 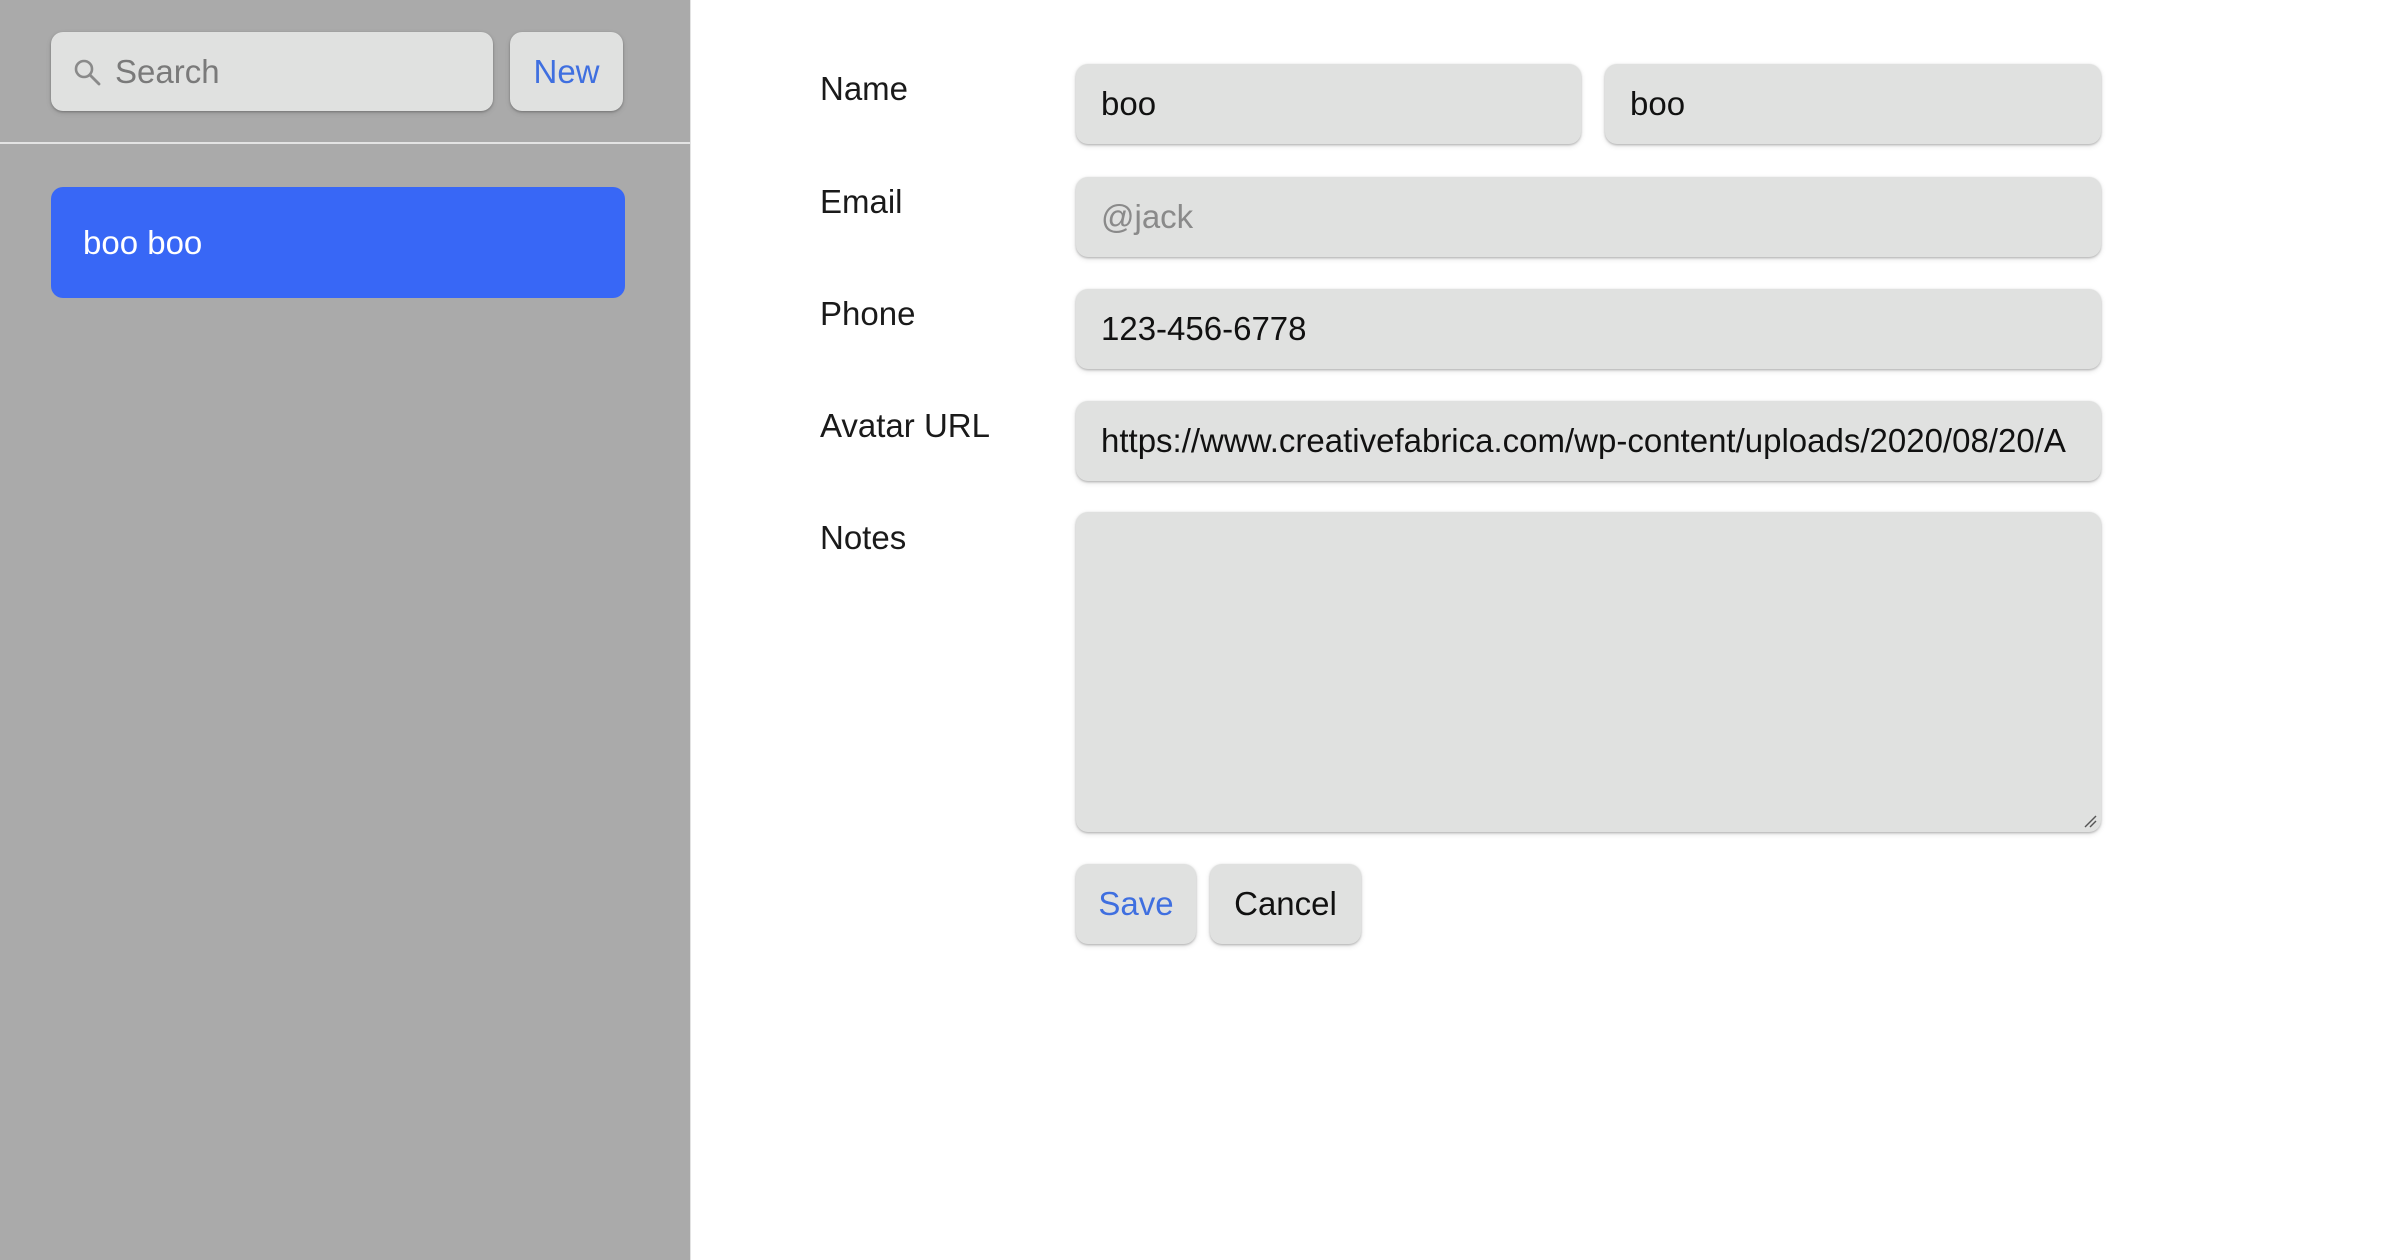 I want to click on contact-list: boo boo, so click(x=338, y=242).